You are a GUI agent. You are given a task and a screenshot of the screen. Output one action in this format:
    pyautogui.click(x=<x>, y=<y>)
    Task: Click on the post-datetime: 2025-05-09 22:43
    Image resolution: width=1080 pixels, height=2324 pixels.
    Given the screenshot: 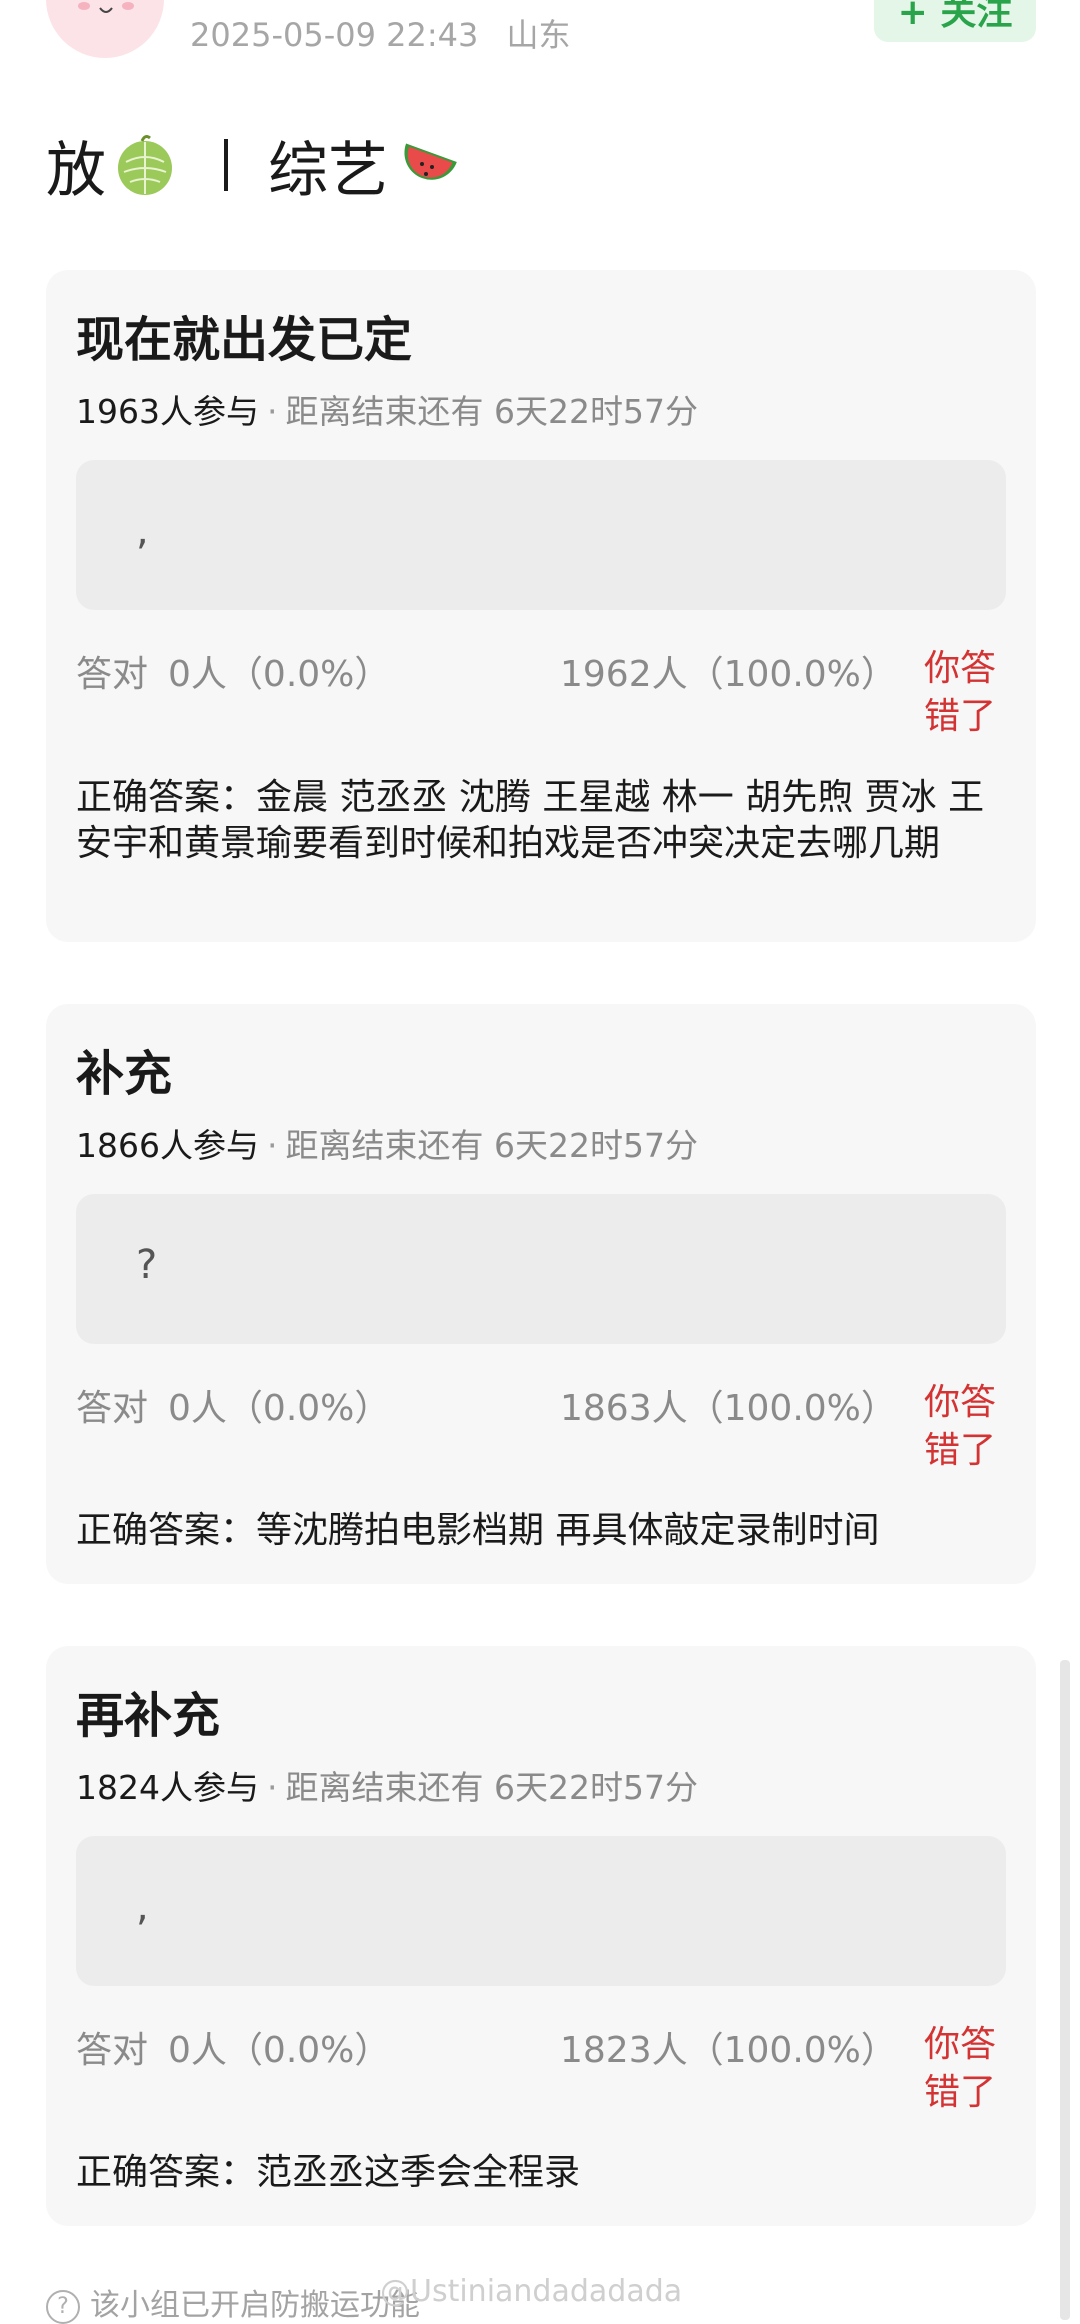 What is the action you would take?
    pyautogui.click(x=334, y=35)
    